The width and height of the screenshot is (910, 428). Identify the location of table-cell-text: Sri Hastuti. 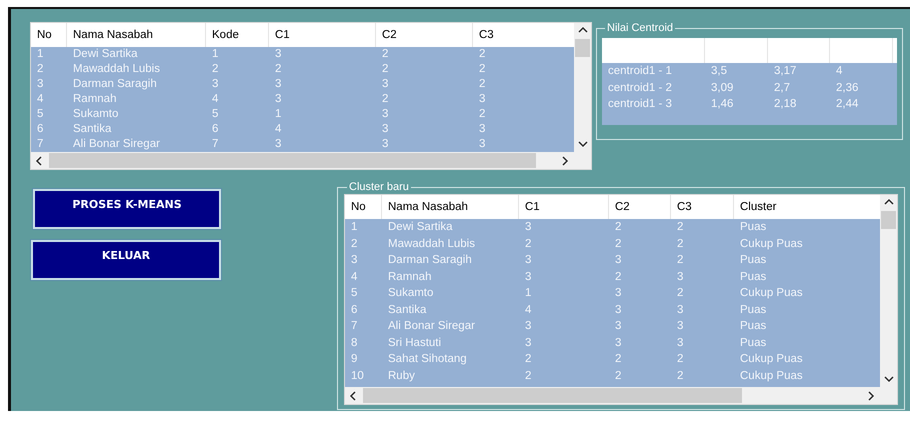
(414, 343).